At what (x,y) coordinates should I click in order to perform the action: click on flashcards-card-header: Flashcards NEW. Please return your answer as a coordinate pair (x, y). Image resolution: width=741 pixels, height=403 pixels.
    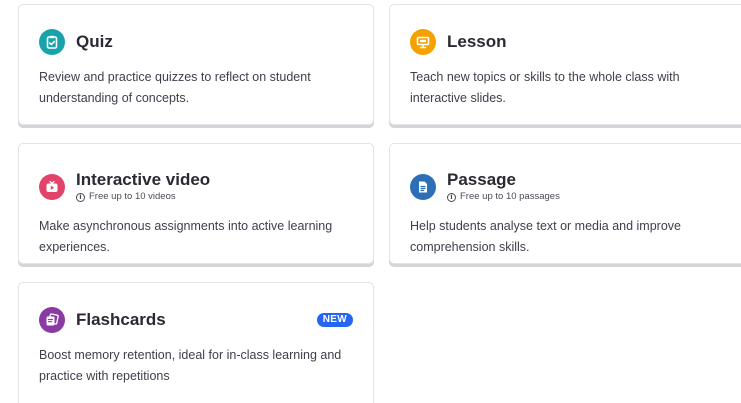
    Looking at the image, I should click on (196, 320).